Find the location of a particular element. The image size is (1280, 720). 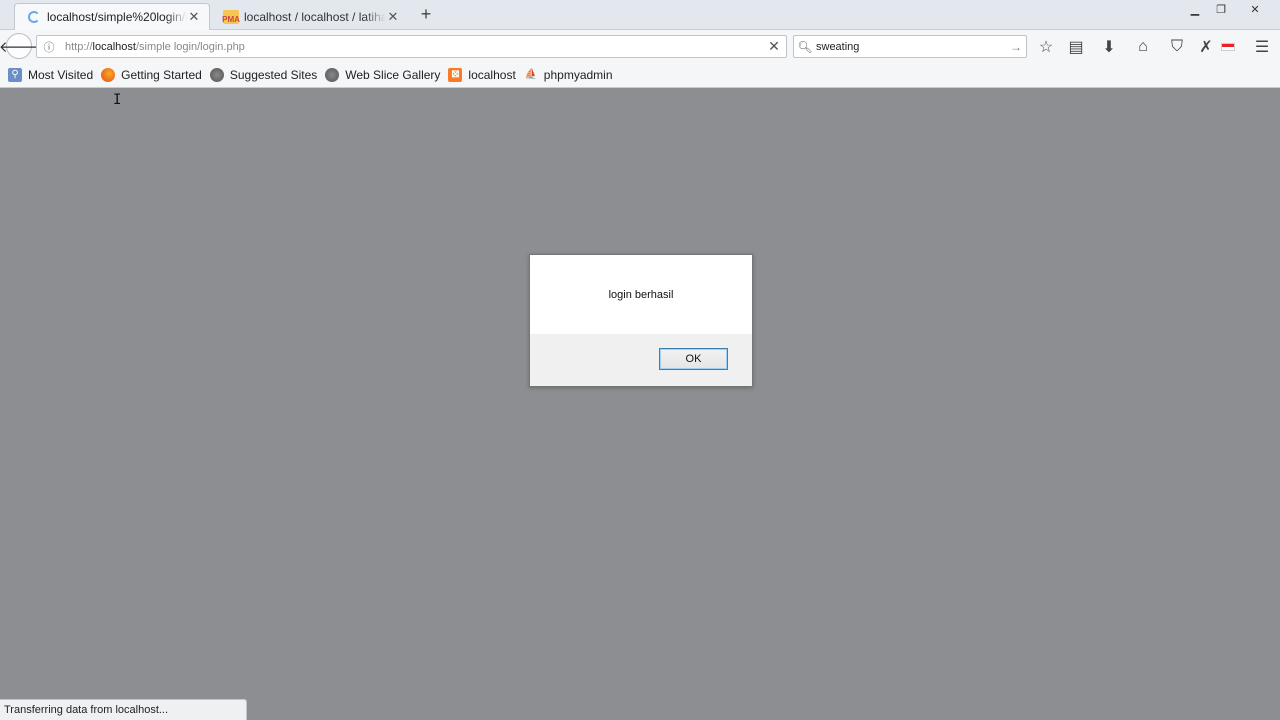

window-controls: ▁ ❐ ✕ is located at coordinates (1229, 9).